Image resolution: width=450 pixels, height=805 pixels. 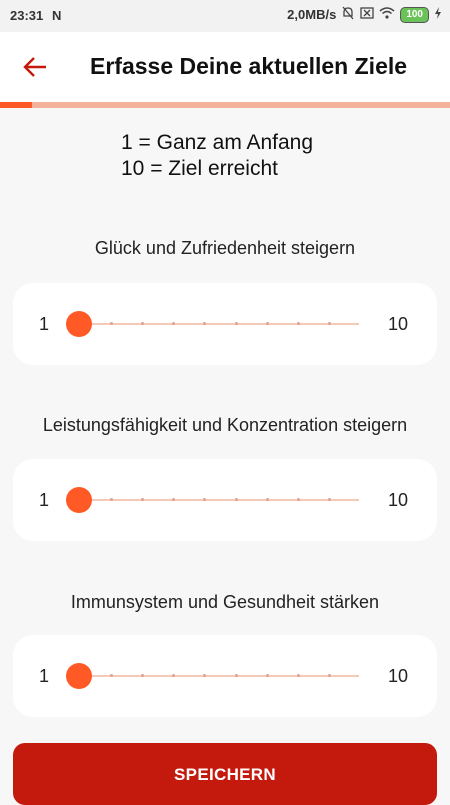 What do you see at coordinates (225, 105) in the screenshot?
I see `progress-bar` at bounding box center [225, 105].